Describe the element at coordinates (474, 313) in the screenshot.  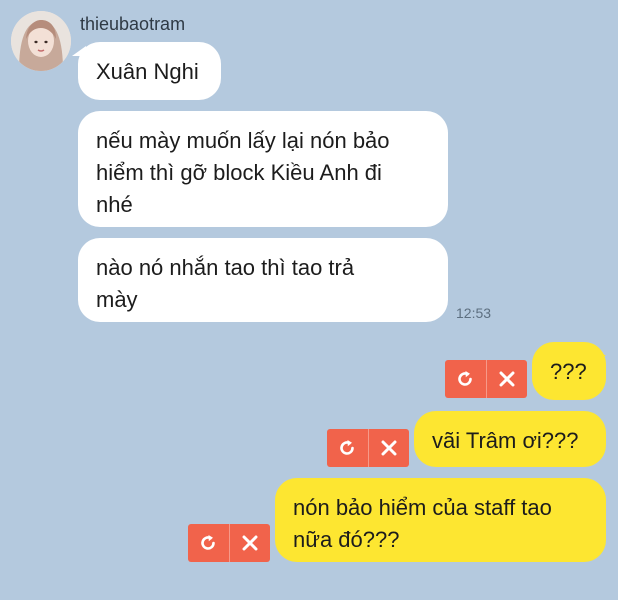
I see `message-timestamp: 12:53` at that location.